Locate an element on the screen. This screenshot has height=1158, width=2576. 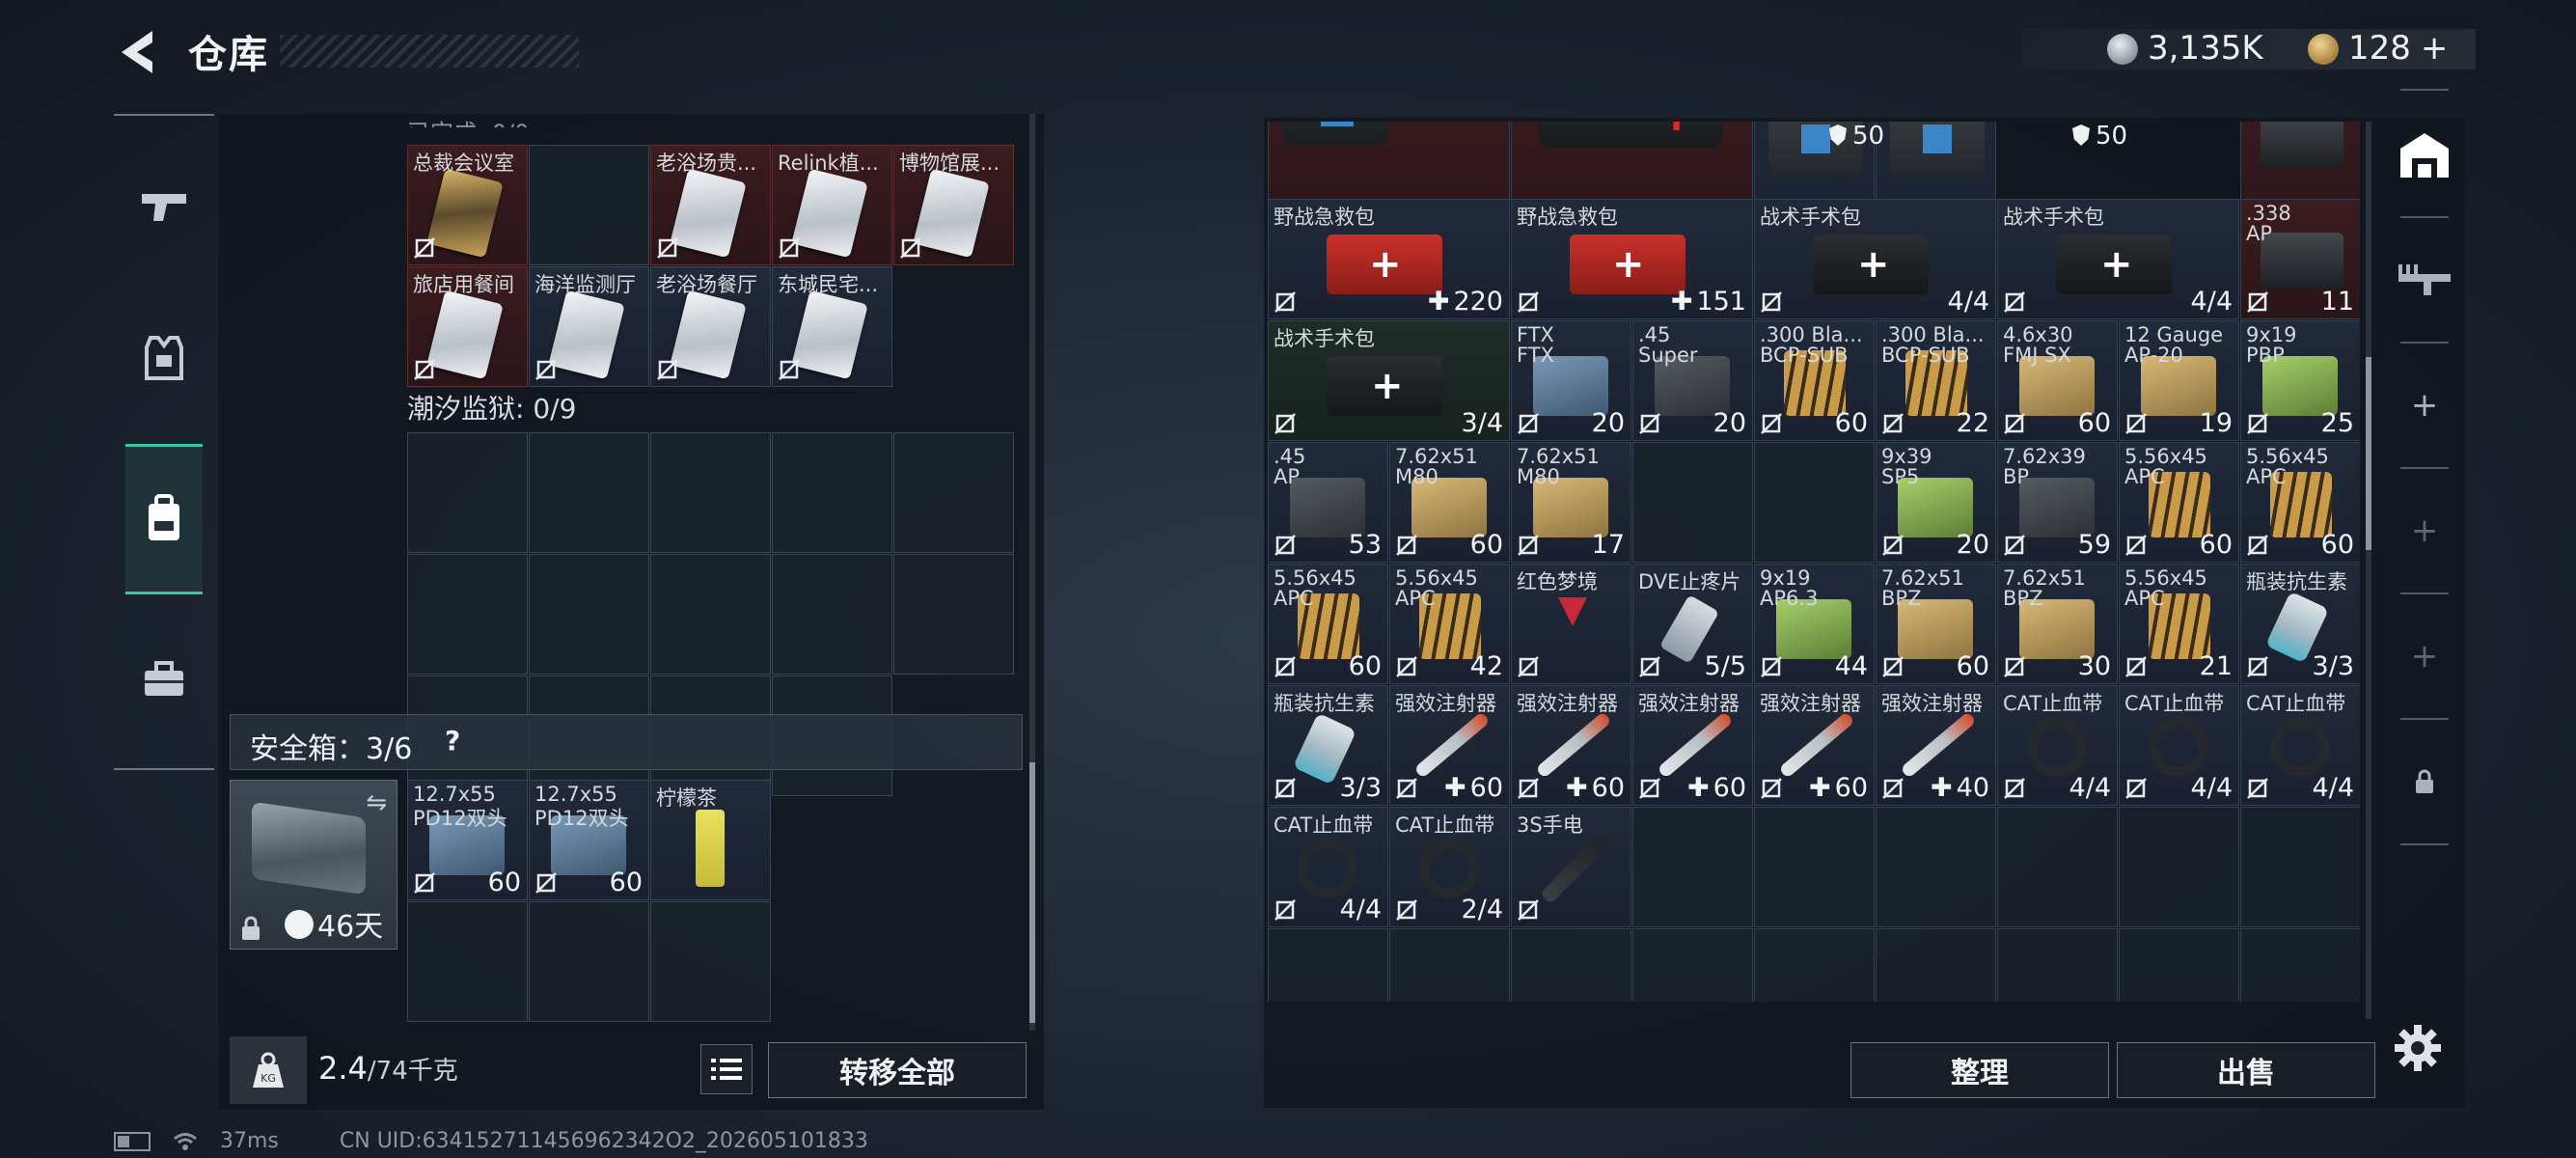
keycard-slot: 海洋监测厅 is located at coordinates (589, 326).